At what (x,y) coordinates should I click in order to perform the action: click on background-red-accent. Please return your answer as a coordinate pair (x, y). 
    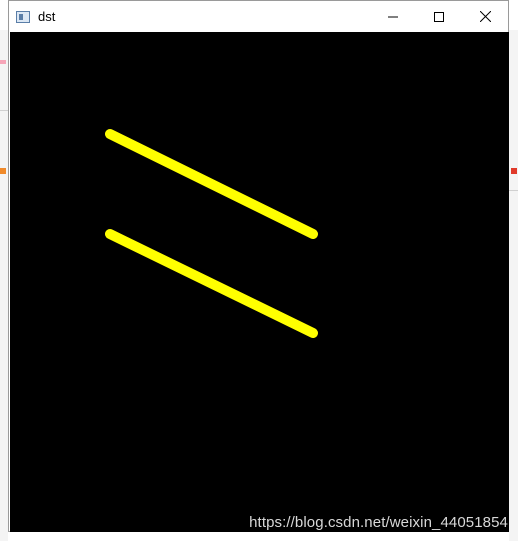
    Looking at the image, I should click on (3, 62).